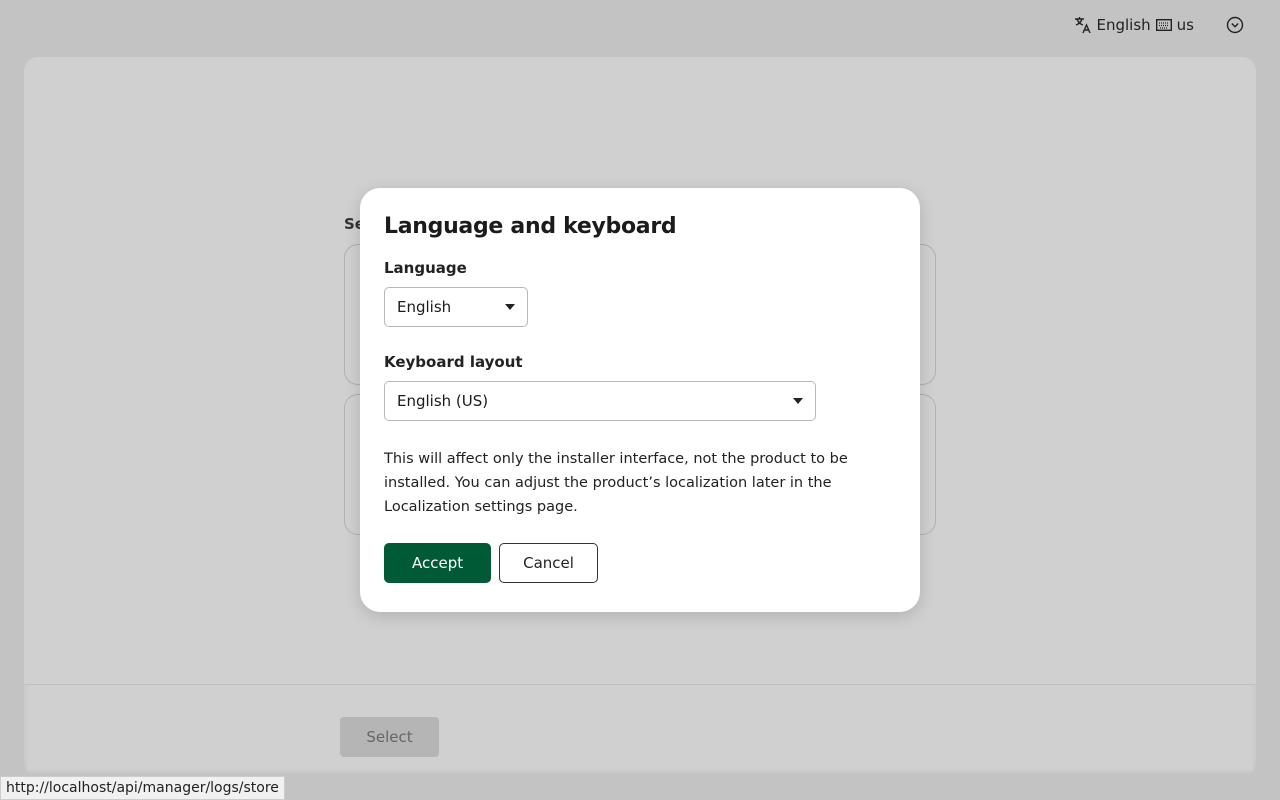 This screenshot has width=1280, height=800. I want to click on status-bar-url: http://localhost/api/manager/logs/store, so click(142, 788).